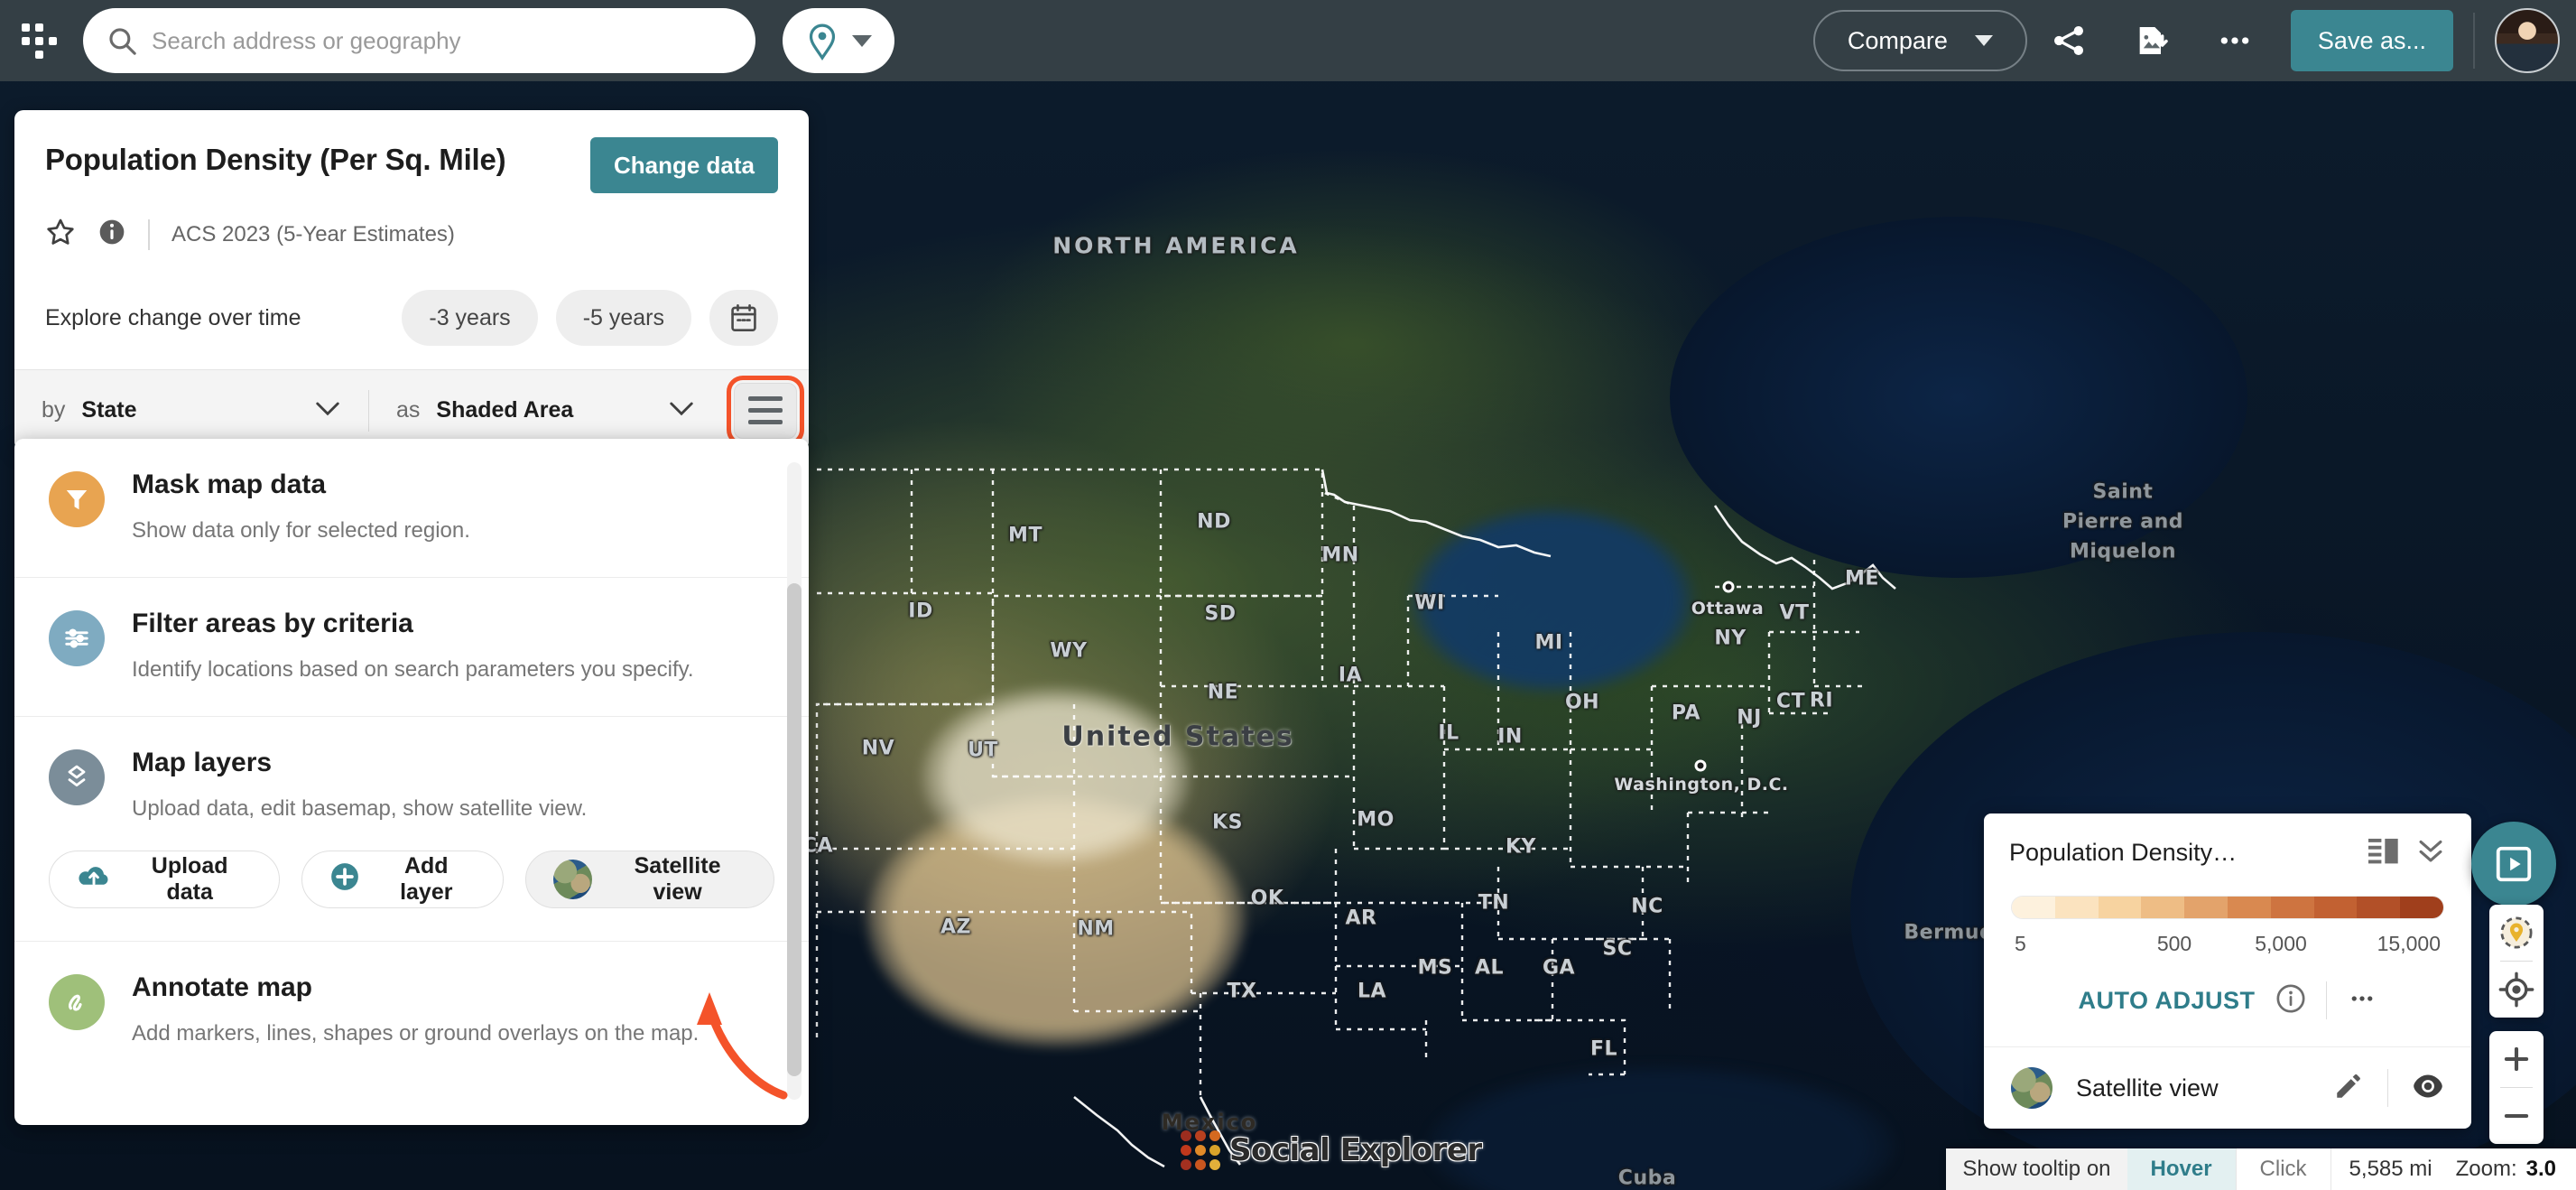 Image resolution: width=2576 pixels, height=1190 pixels. I want to click on upload-data-button: Upload data, so click(165, 880).